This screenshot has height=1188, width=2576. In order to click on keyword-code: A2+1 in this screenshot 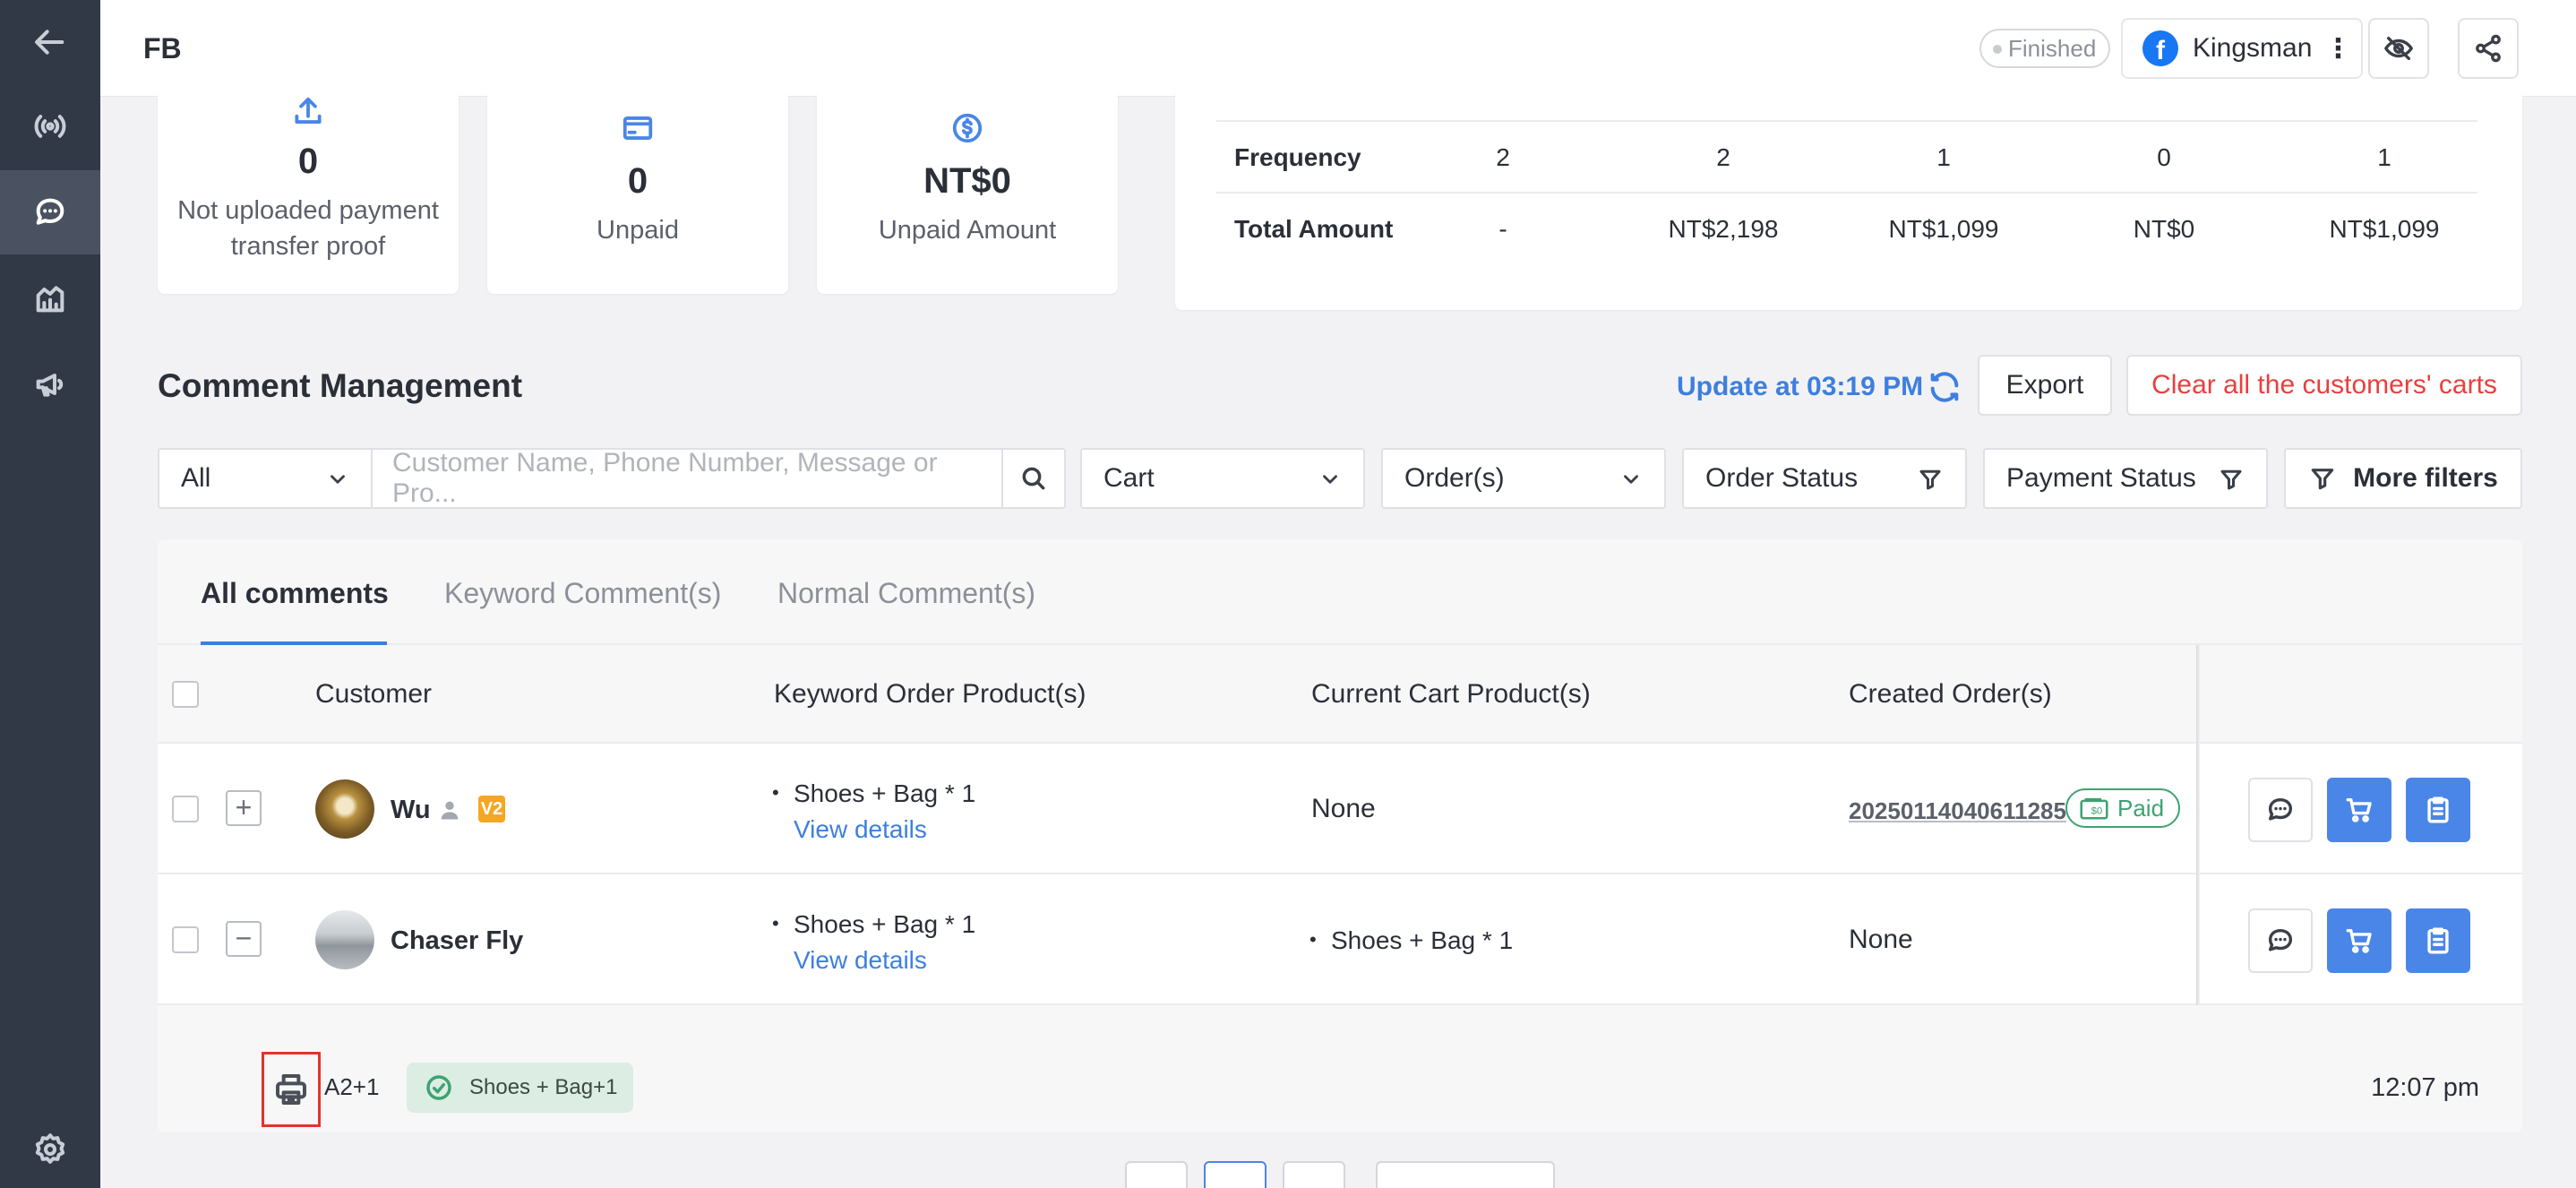, I will do `click(352, 1086)`.